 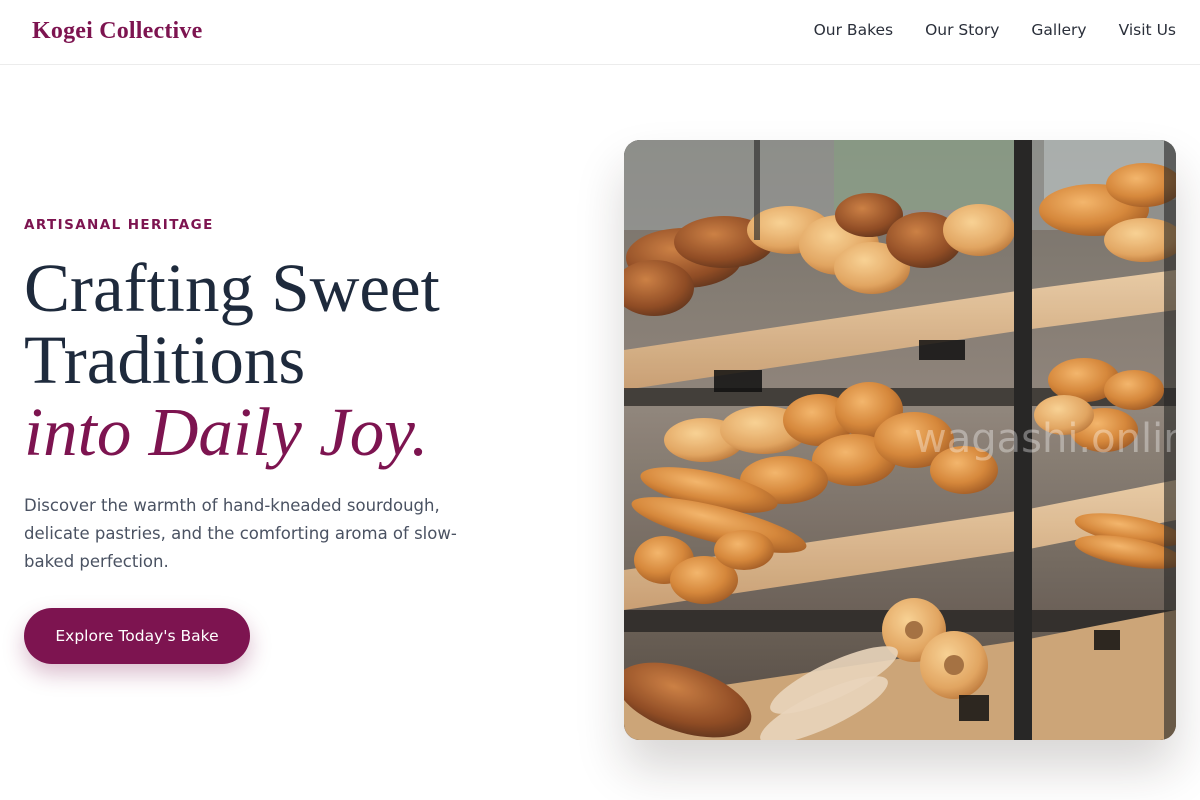 I want to click on nav-visit-us: Visit Us, so click(x=1147, y=30).